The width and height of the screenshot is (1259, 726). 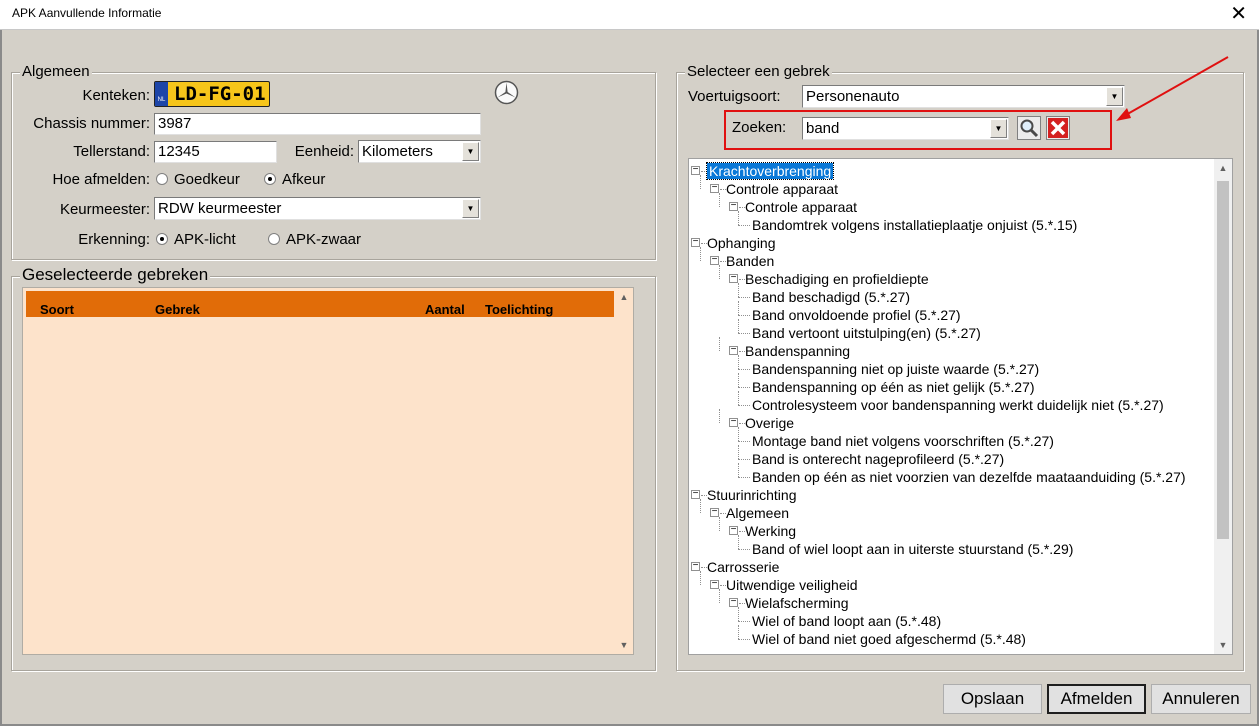 I want to click on tree-node: Banden, so click(x=750, y=261).